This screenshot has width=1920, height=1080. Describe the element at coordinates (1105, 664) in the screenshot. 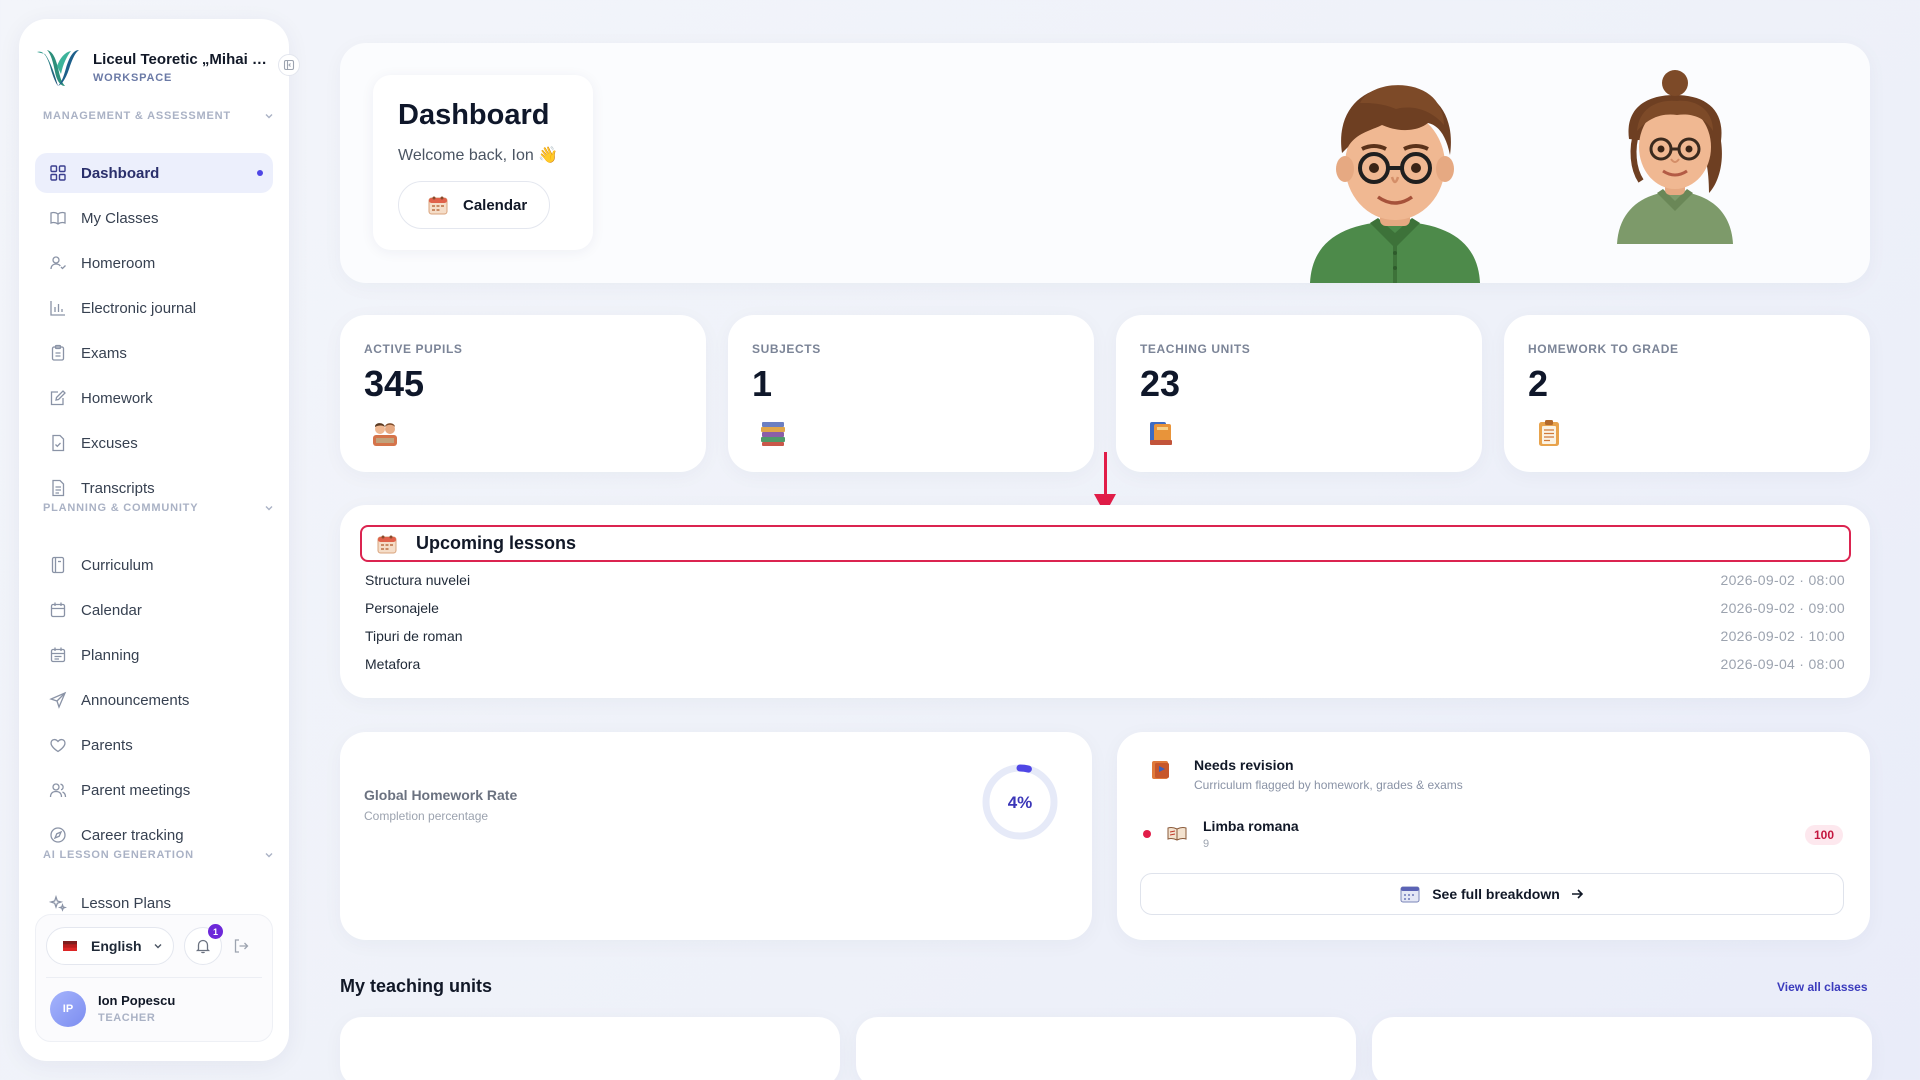

I see `lesson-item: Metafora 2026-09-04 · 08:00` at that location.